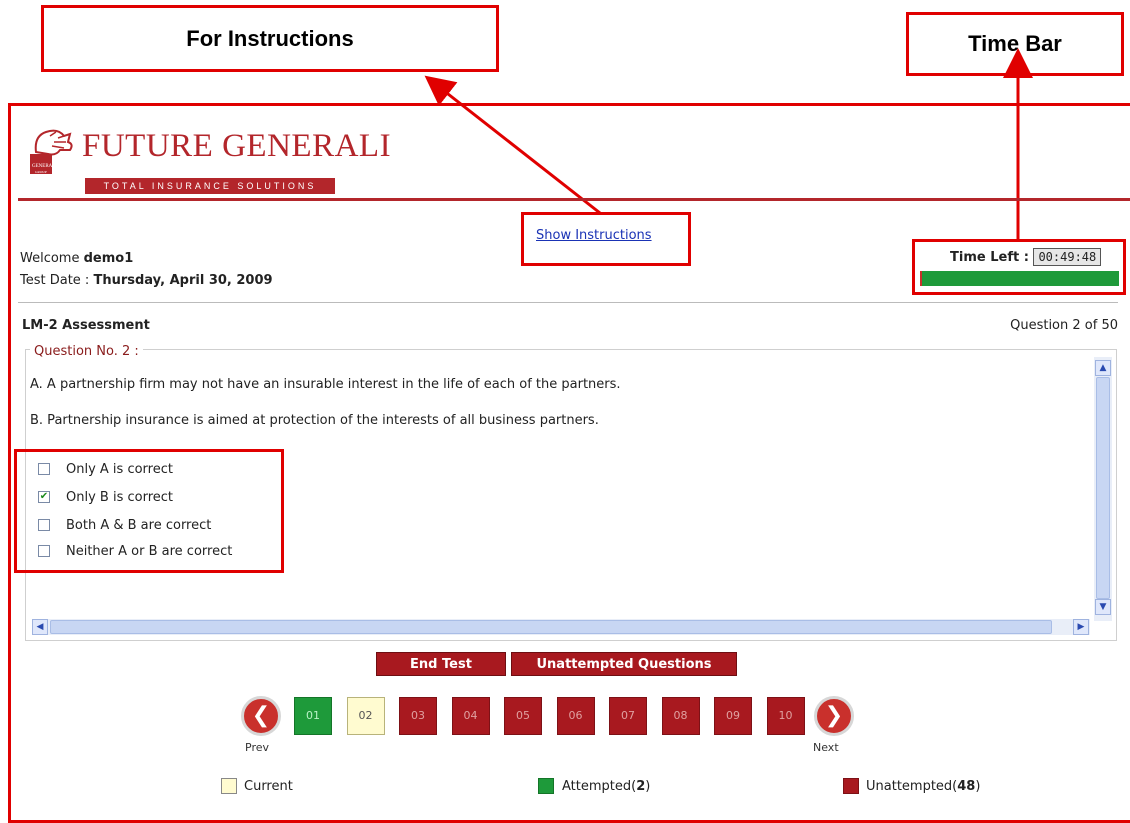 The image size is (1130, 823). Describe the element at coordinates (574, 199) in the screenshot. I see `header-divider` at that location.